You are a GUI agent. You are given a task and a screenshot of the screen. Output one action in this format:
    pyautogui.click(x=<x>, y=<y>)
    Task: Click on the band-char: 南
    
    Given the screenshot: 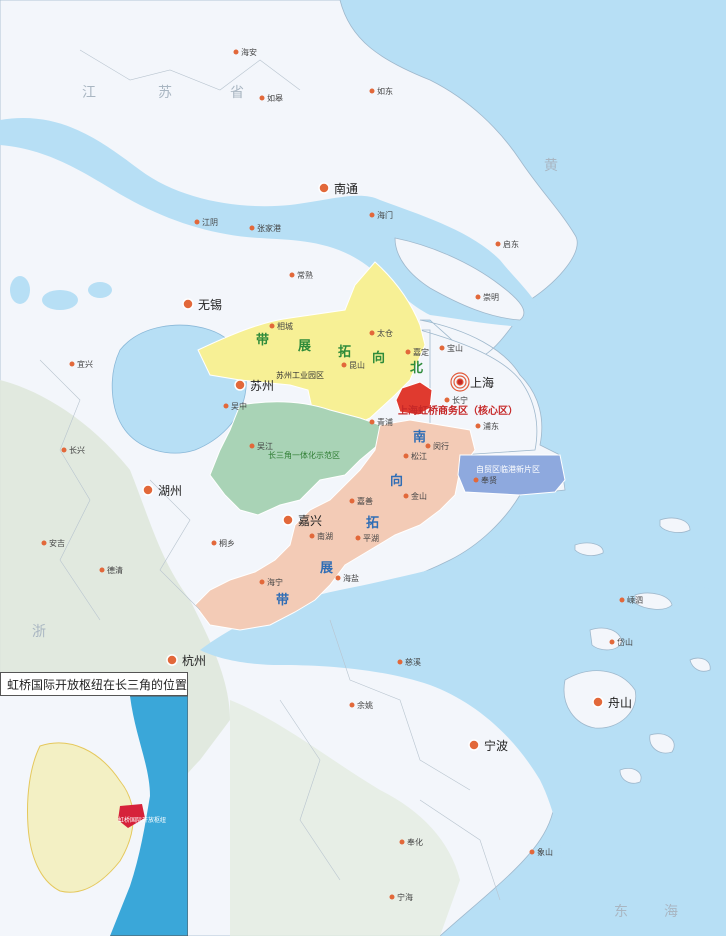 What is the action you would take?
    pyautogui.click(x=419, y=437)
    